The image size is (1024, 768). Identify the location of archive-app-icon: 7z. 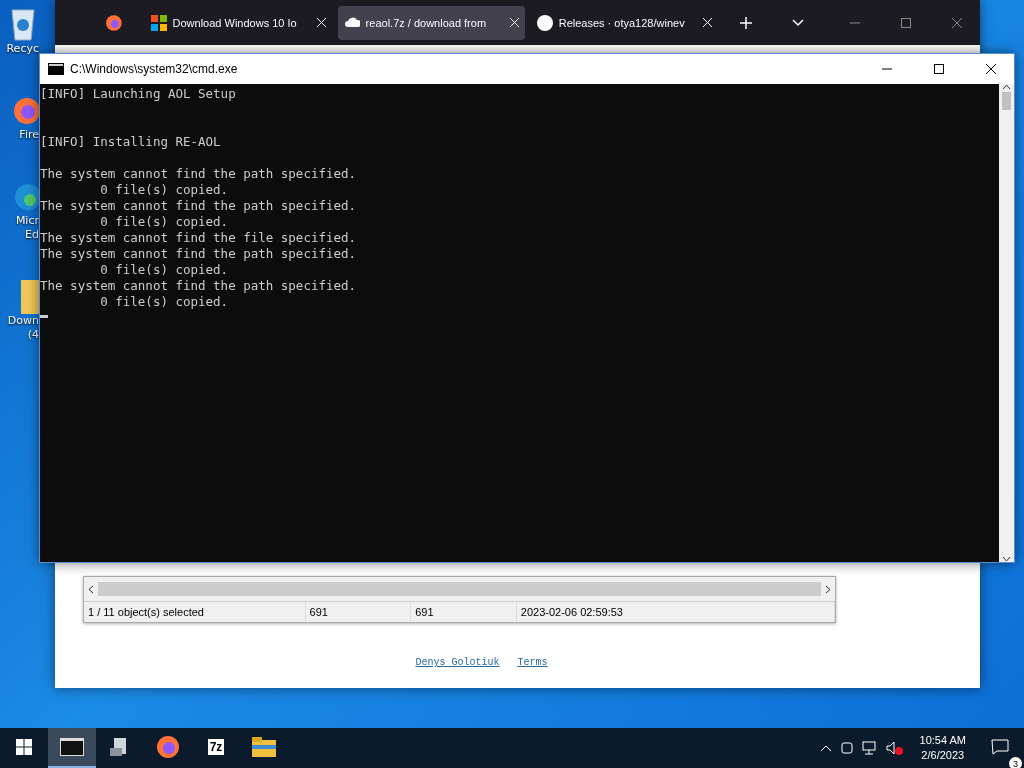
(216, 747).